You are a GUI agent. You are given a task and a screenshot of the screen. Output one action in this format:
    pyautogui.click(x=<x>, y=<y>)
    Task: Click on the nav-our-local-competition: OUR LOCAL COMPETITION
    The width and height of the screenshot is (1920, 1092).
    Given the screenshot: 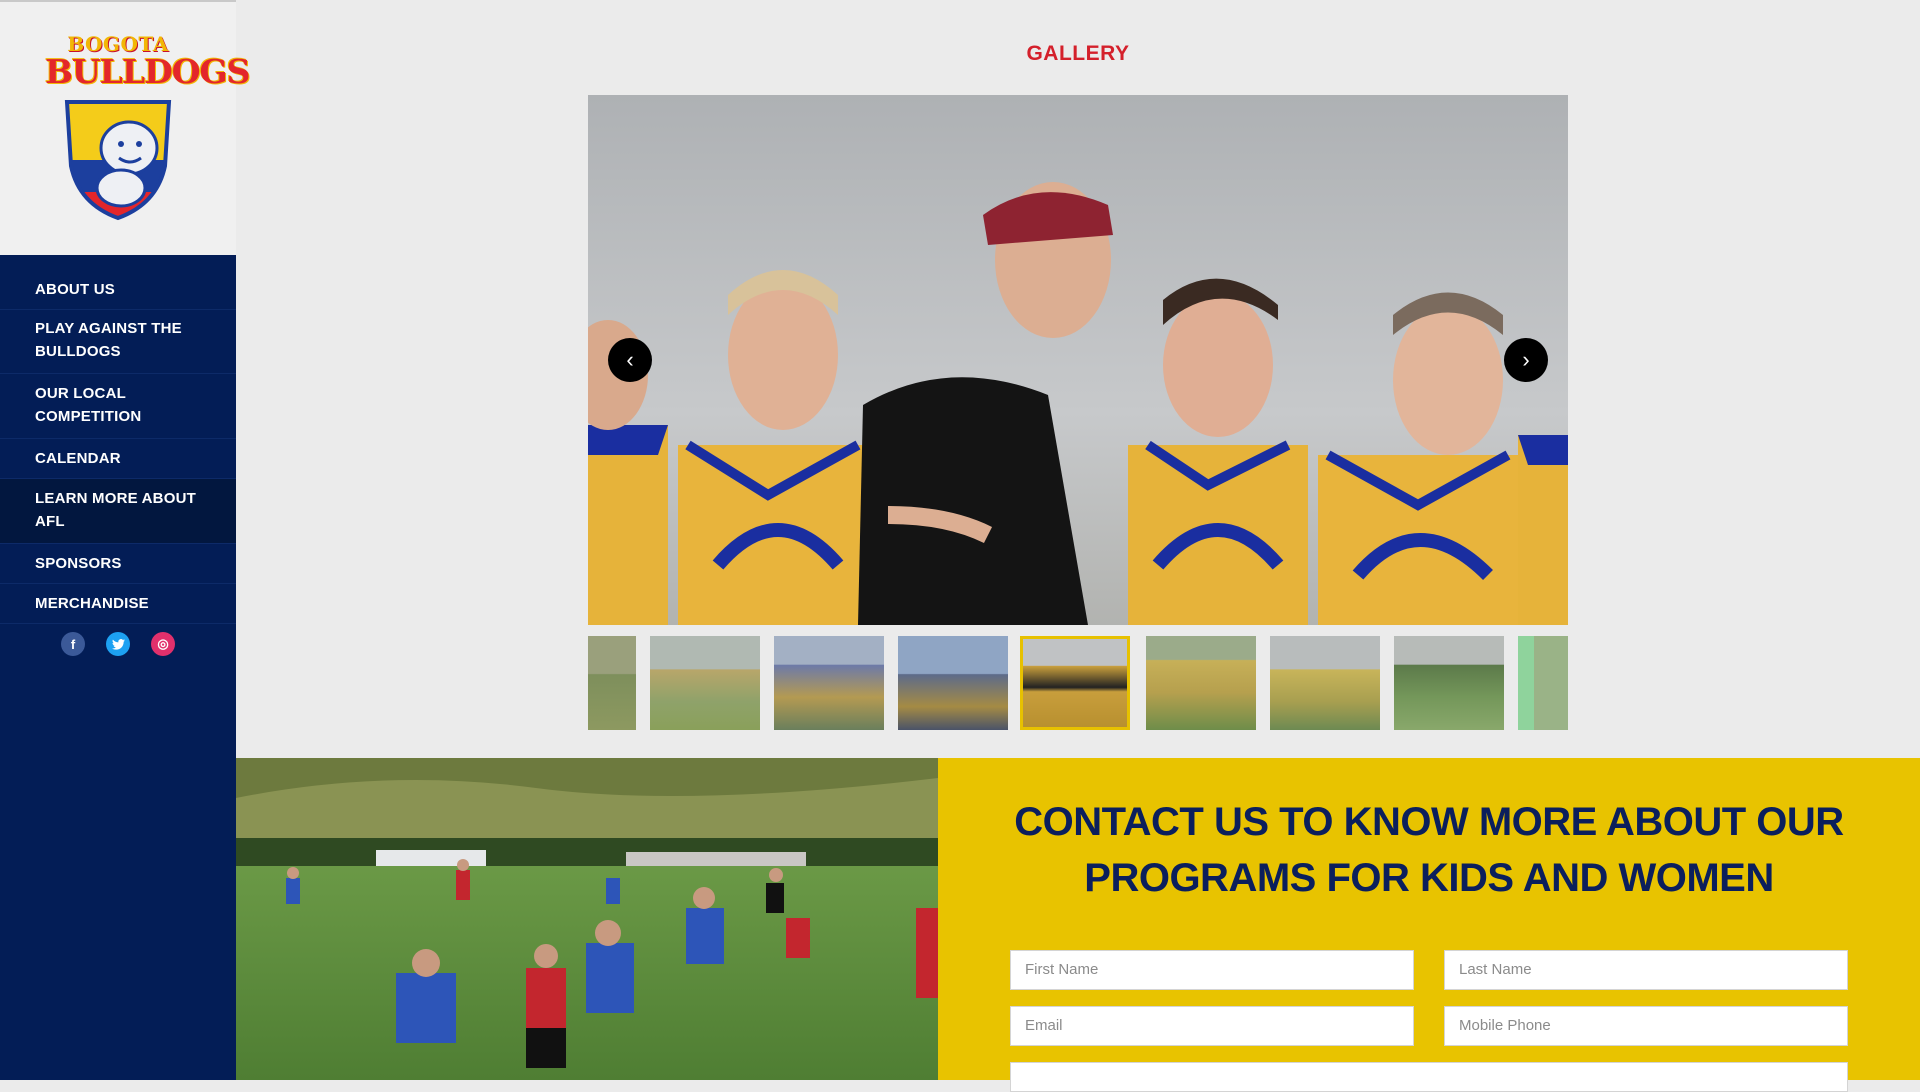 What is the action you would take?
    pyautogui.click(x=118, y=406)
    